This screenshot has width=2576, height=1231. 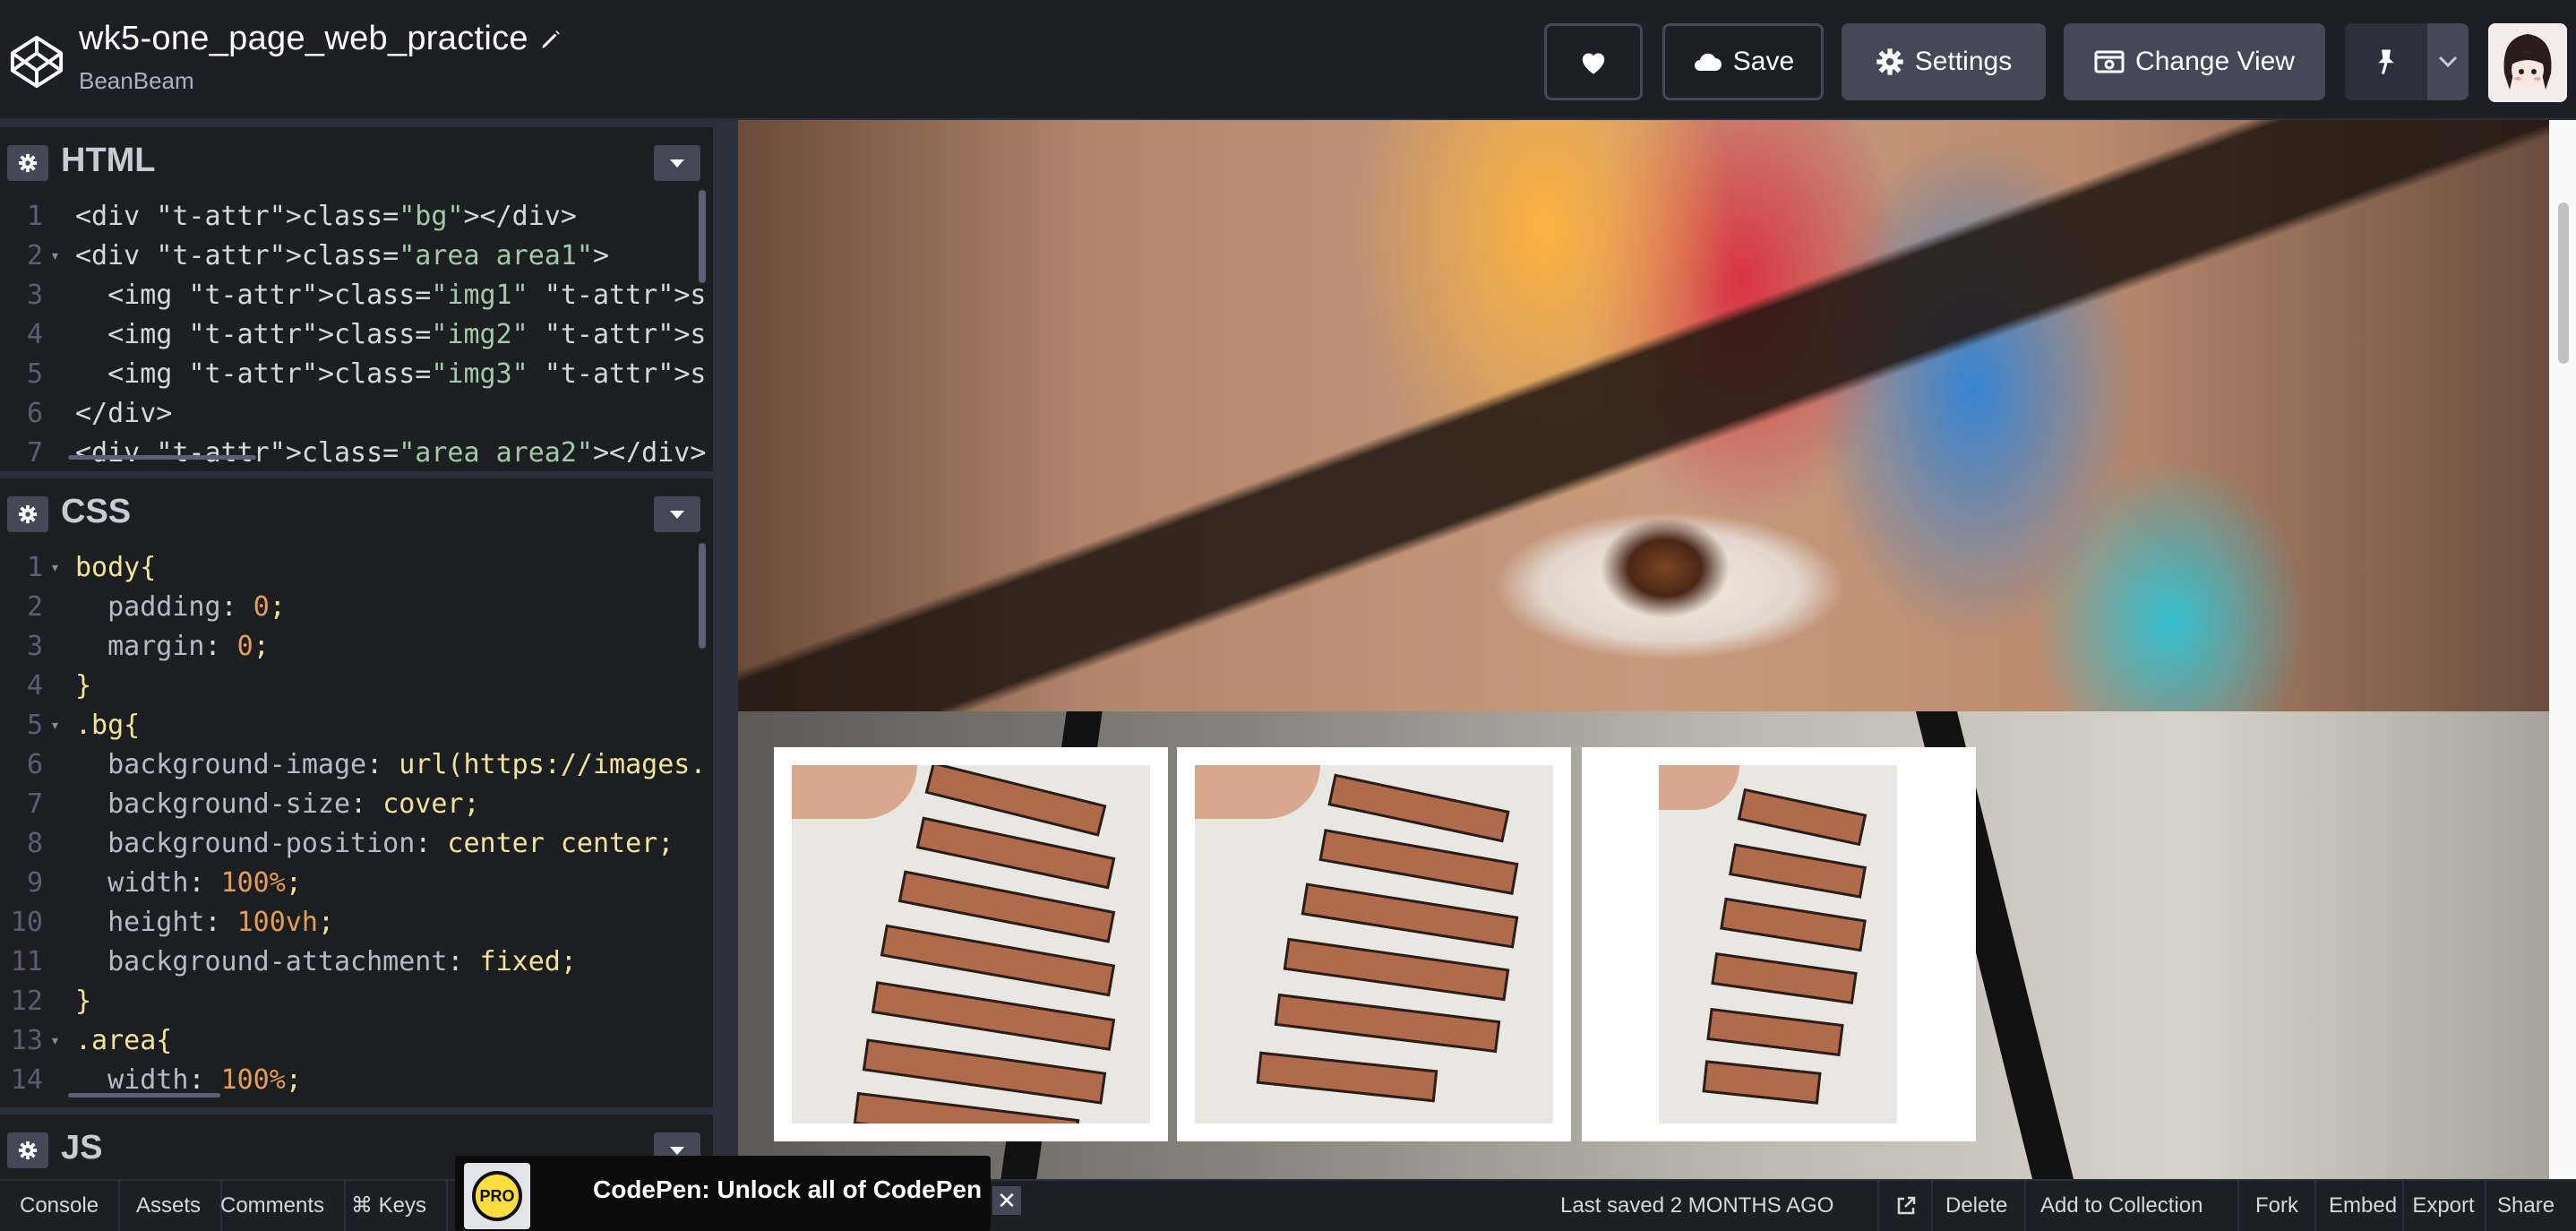 I want to click on export-button: Export, so click(x=2443, y=1206).